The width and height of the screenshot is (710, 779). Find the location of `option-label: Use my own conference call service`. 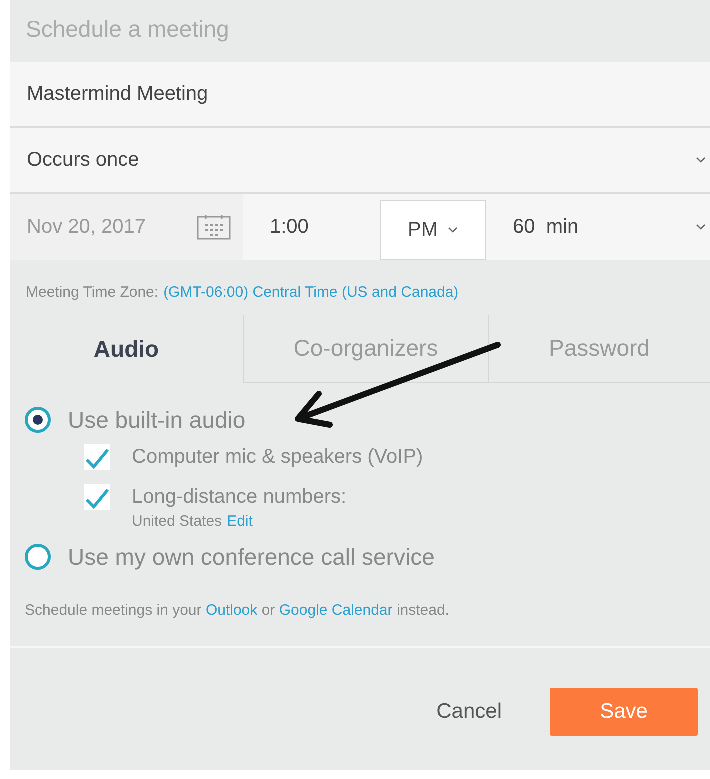

option-label: Use my own conference call service is located at coordinates (251, 557).